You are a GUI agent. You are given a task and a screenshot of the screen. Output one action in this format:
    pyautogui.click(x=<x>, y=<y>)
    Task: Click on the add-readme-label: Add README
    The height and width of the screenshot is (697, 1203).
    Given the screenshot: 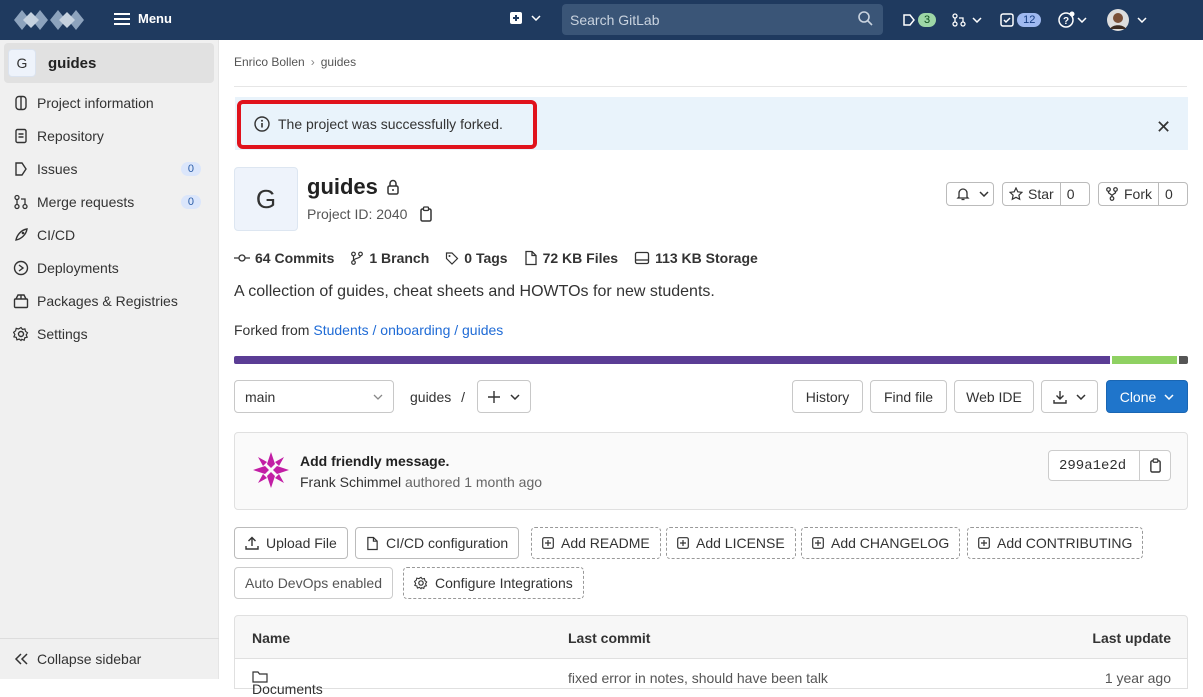 What is the action you would take?
    pyautogui.click(x=605, y=543)
    